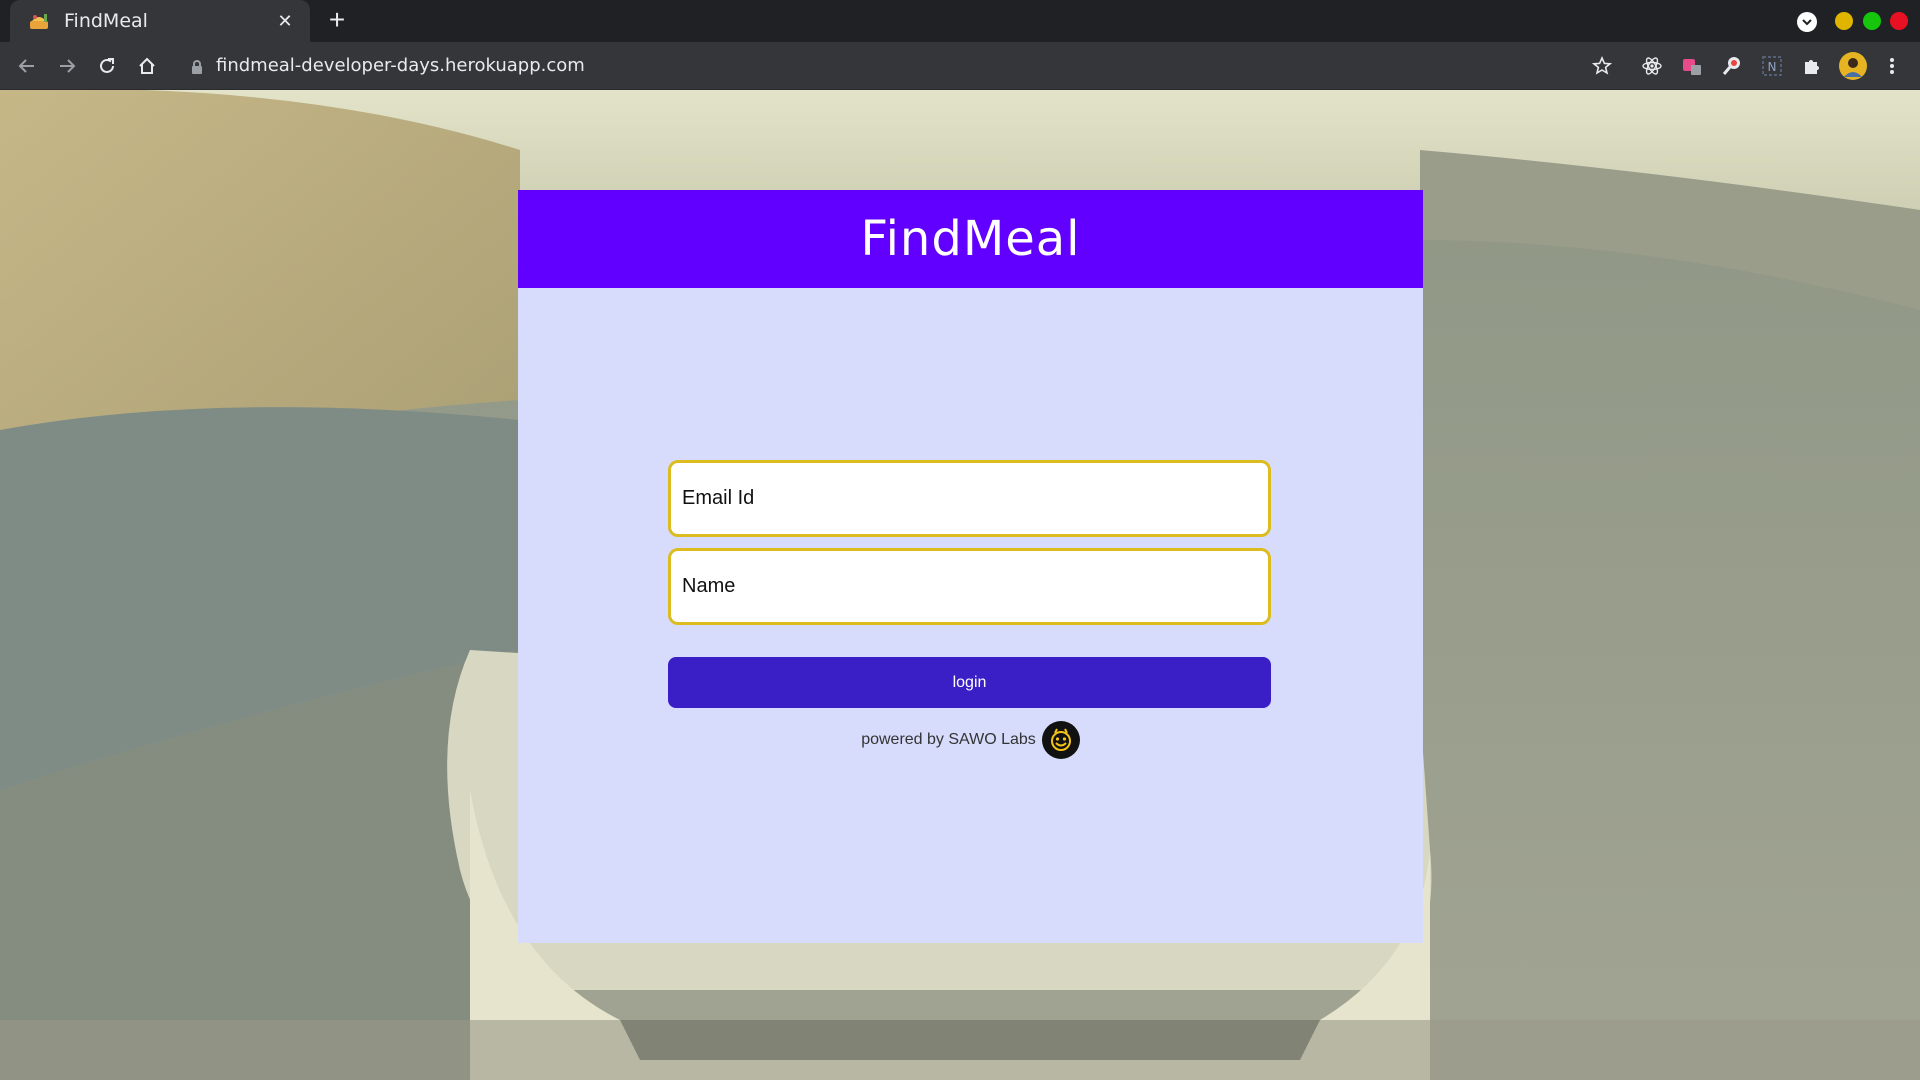 The width and height of the screenshot is (1920, 1080). Describe the element at coordinates (1732, 66) in the screenshot. I see `magnifier-extension-icon` at that location.